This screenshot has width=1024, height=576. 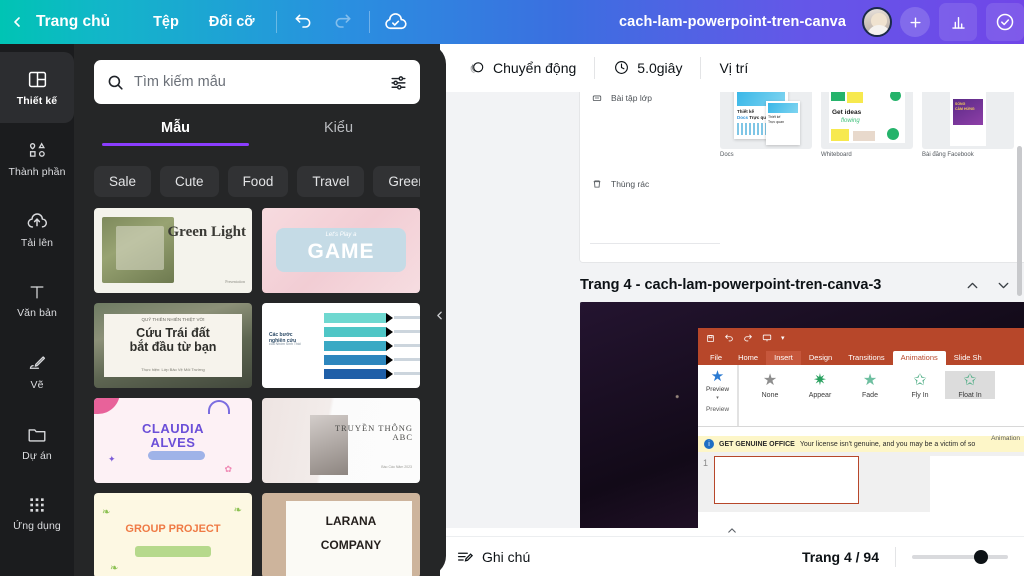 What do you see at coordinates (175, 133) in the screenshot?
I see `tab-templates: Mẫu` at bounding box center [175, 133].